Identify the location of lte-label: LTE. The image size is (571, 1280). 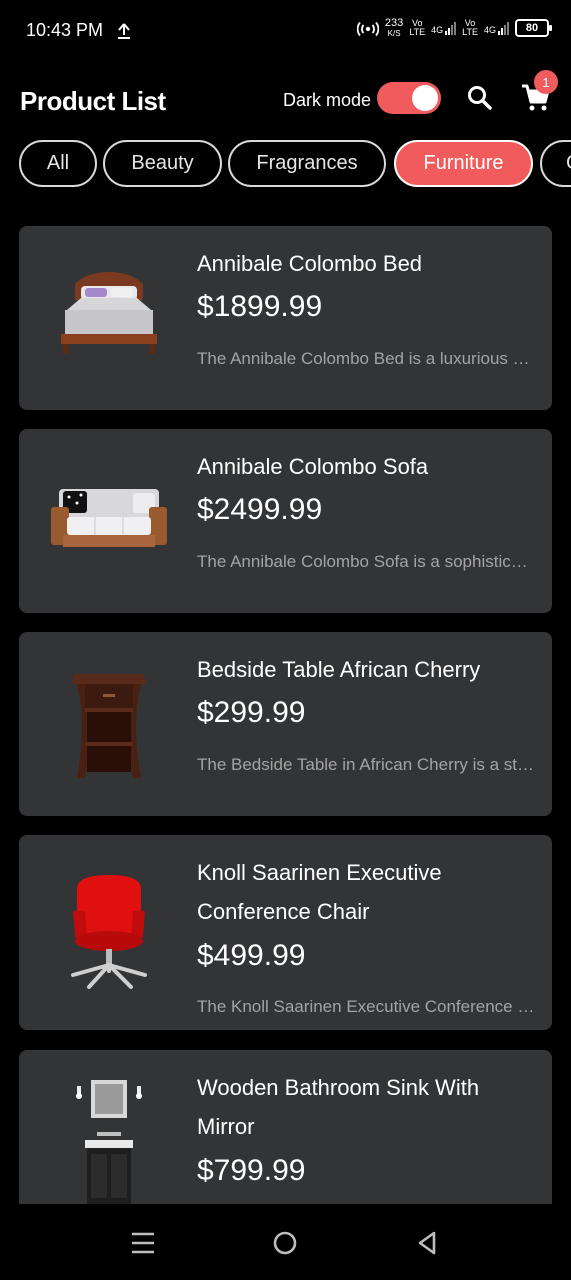
(417, 32).